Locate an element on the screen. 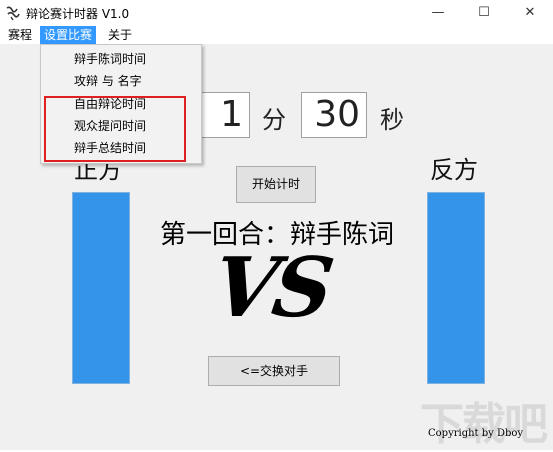  menu-about: 关于 is located at coordinates (120, 35).